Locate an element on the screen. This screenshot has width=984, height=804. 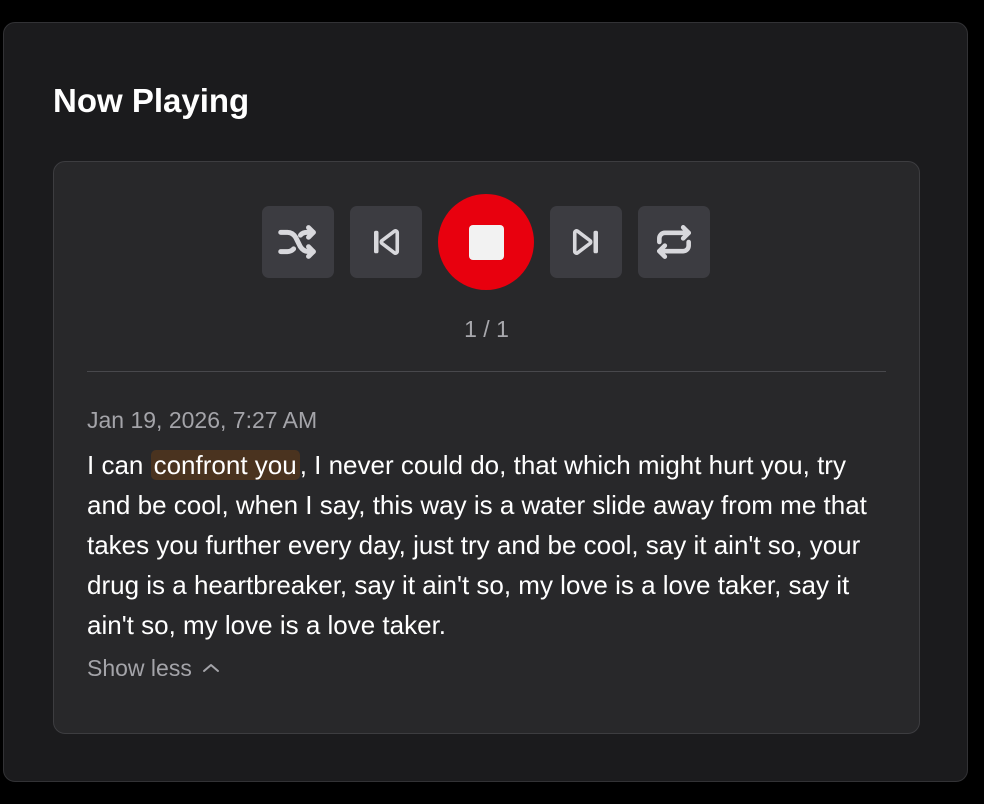
shuffle-icon is located at coordinates (298, 242).